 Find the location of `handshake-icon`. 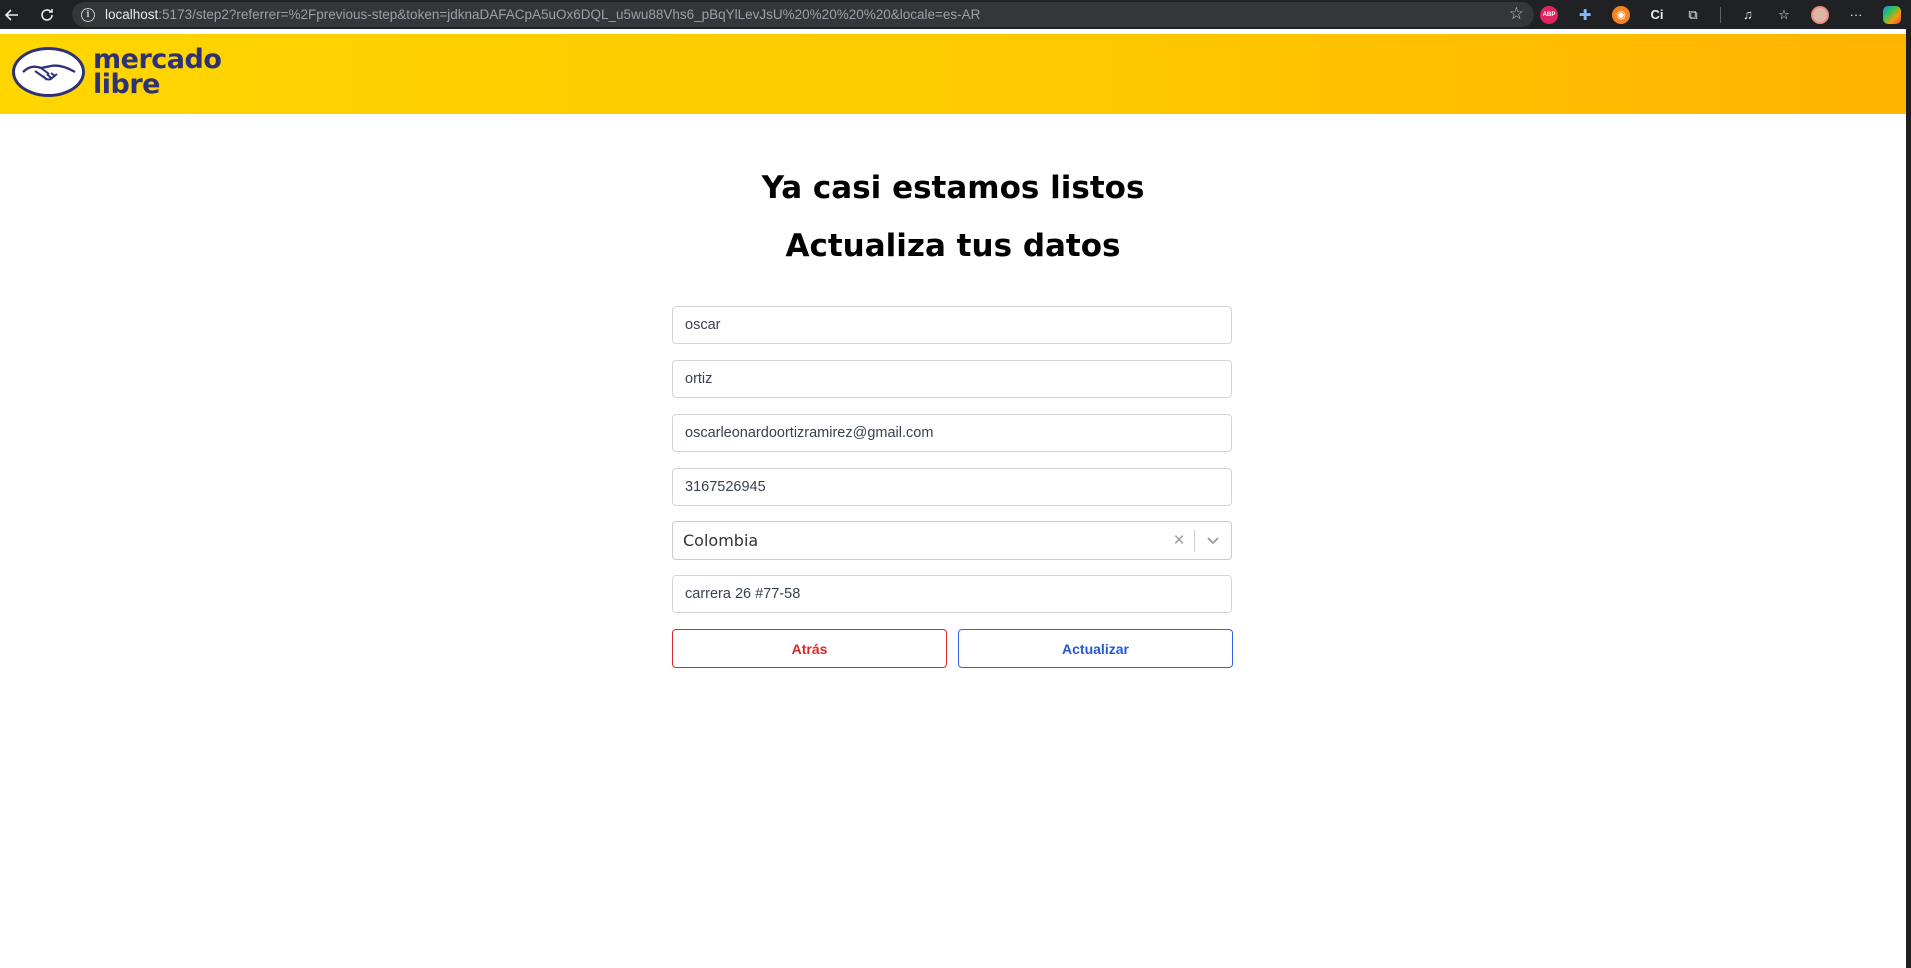

handshake-icon is located at coordinates (48, 72).